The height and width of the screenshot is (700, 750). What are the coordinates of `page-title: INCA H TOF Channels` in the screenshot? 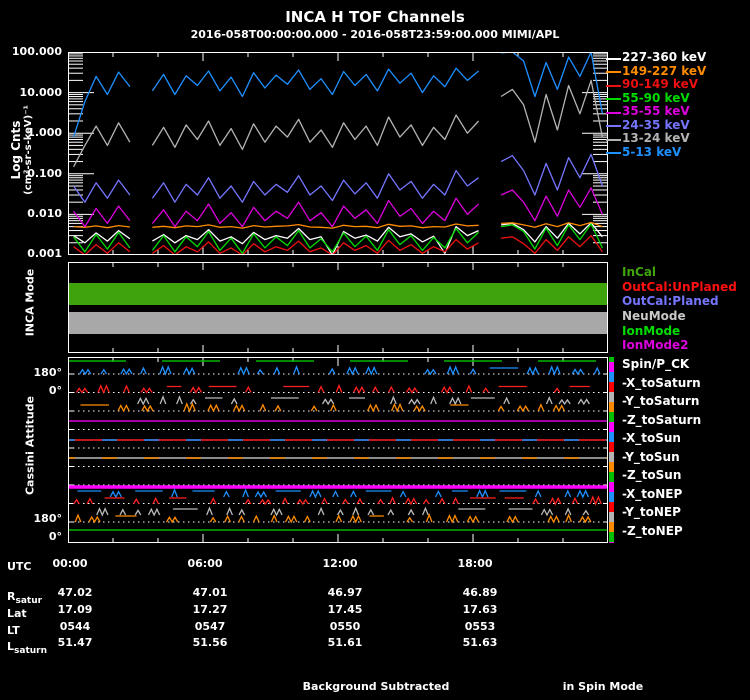 It's located at (375, 17).